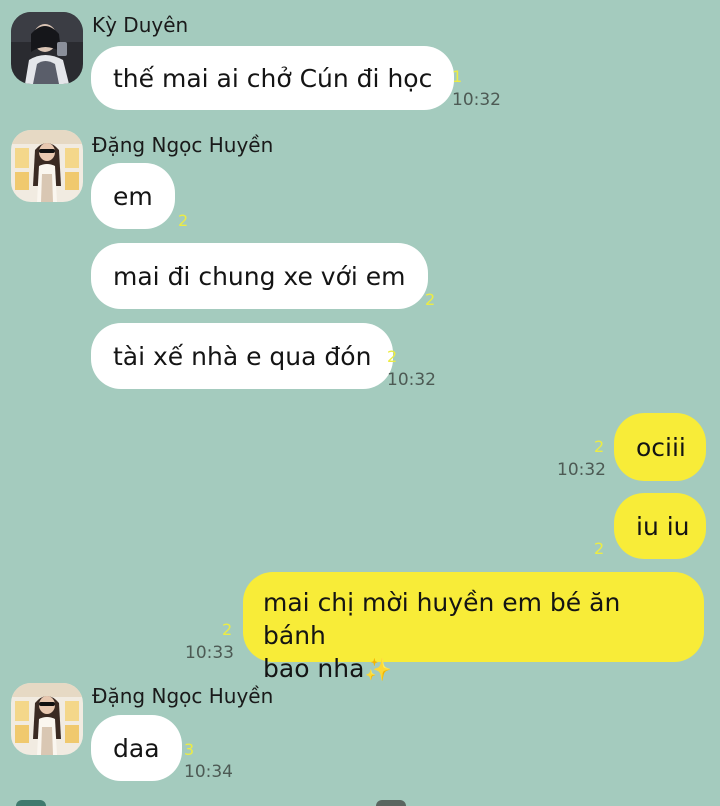 The height and width of the screenshot is (806, 720). I want to click on message-time: 10:34, so click(208, 772).